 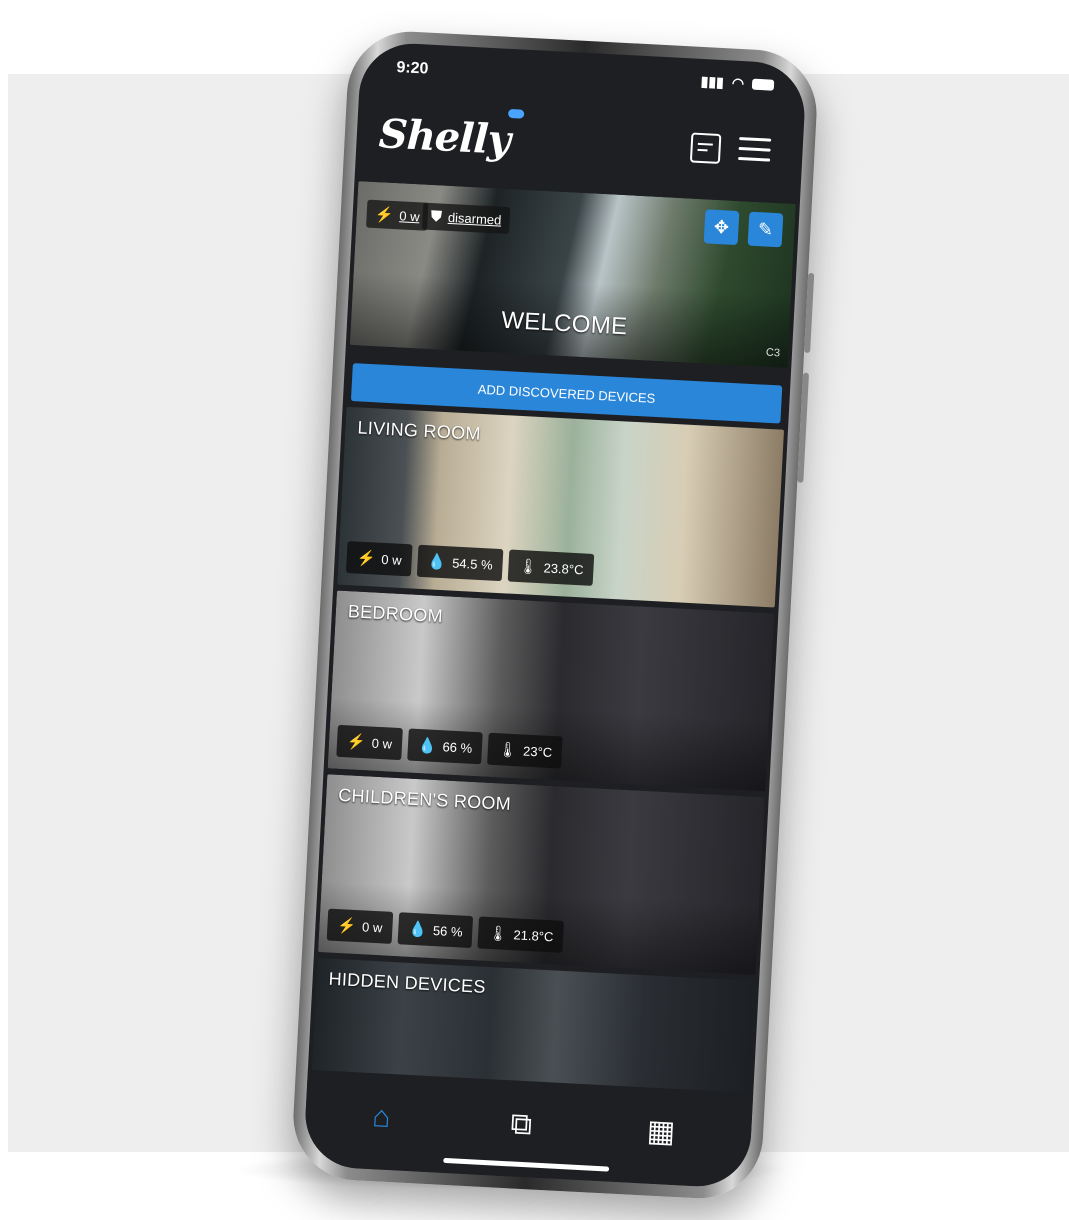 I want to click on tab-devices-icon: ⧉, so click(x=521, y=1125).